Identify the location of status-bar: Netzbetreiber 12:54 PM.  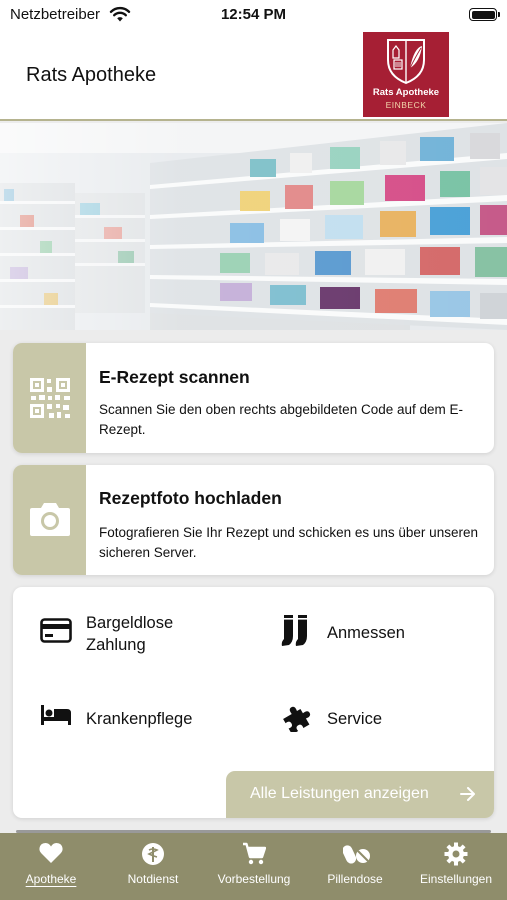
(253, 15).